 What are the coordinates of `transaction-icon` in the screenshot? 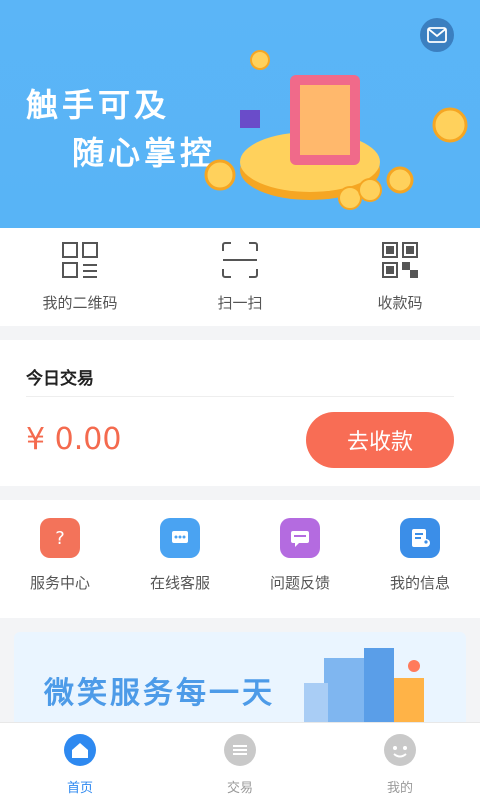 It's located at (240, 750).